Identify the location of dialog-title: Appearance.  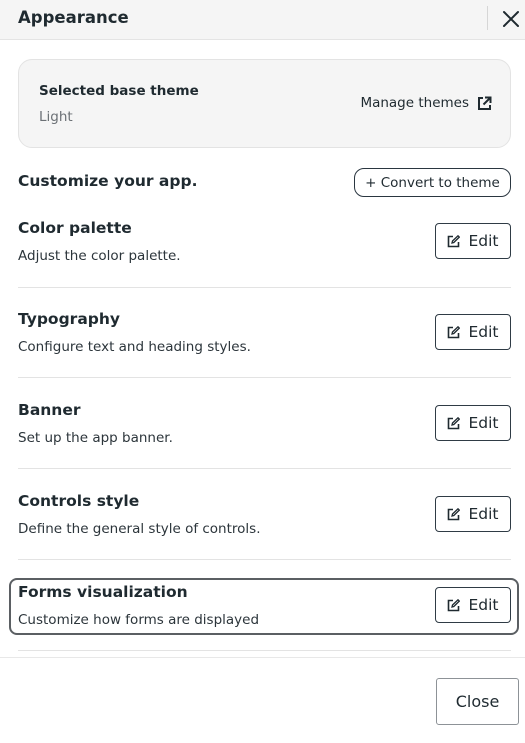
(73, 17).